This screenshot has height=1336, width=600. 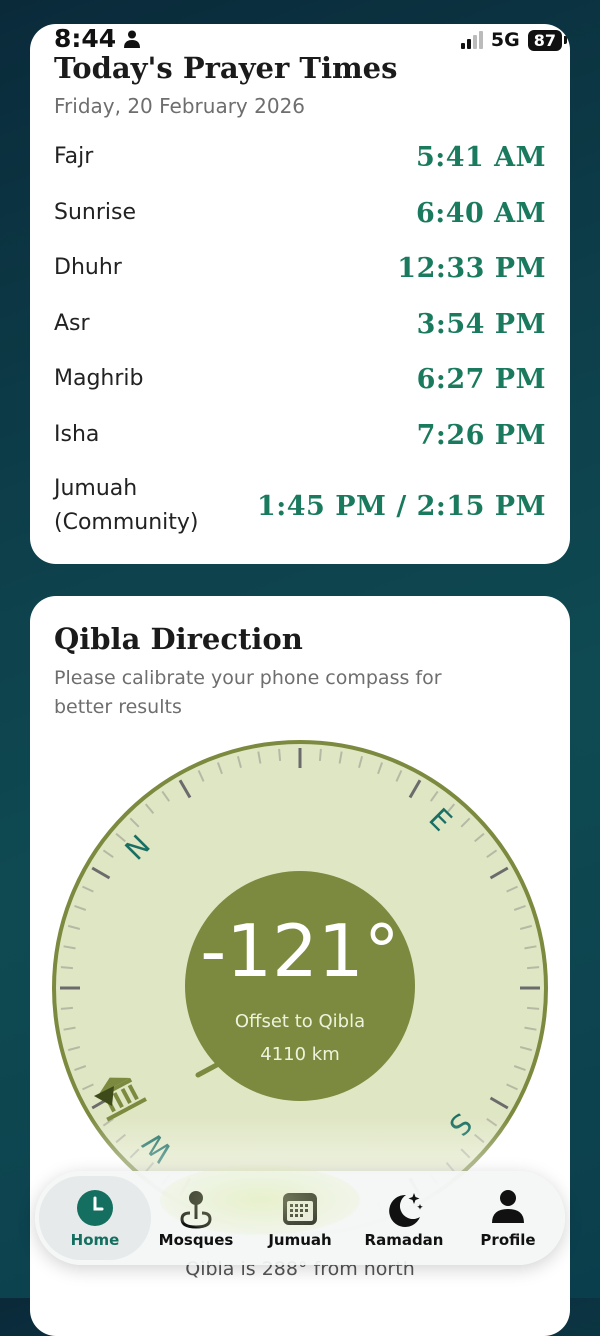 What do you see at coordinates (406, 1210) in the screenshot?
I see `moon-stars-icon` at bounding box center [406, 1210].